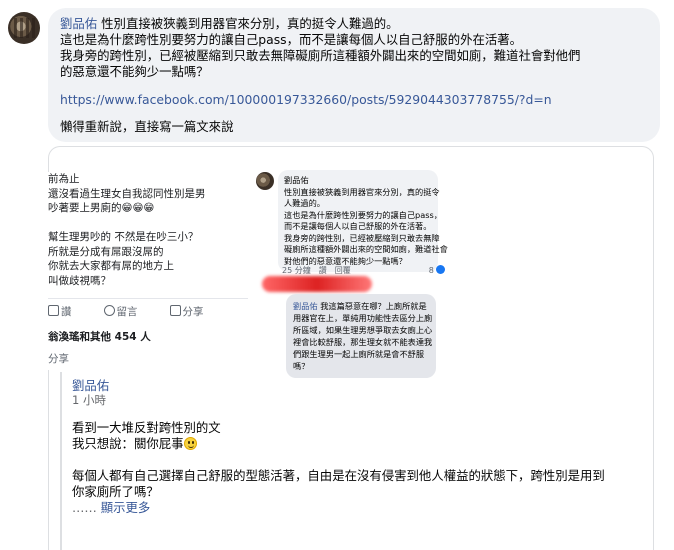 Image resolution: width=674 pixels, height=550 pixels. Describe the element at coordinates (190, 443) in the screenshot. I see `smile-emoji-icon` at that location.